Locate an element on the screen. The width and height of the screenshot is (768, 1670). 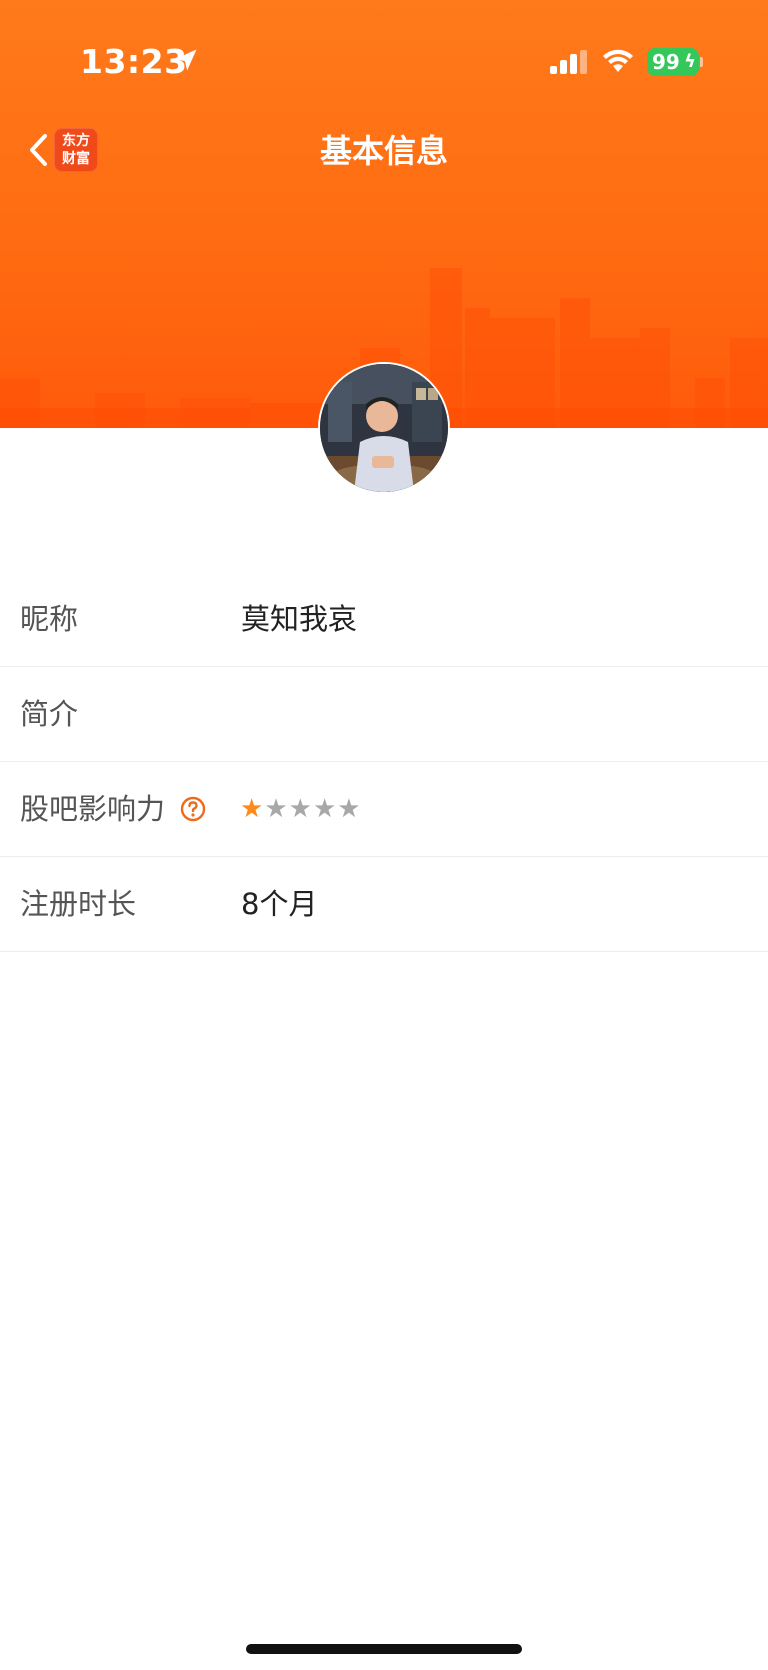
battery-indicator: 99 ϟ is located at coordinates (673, 62).